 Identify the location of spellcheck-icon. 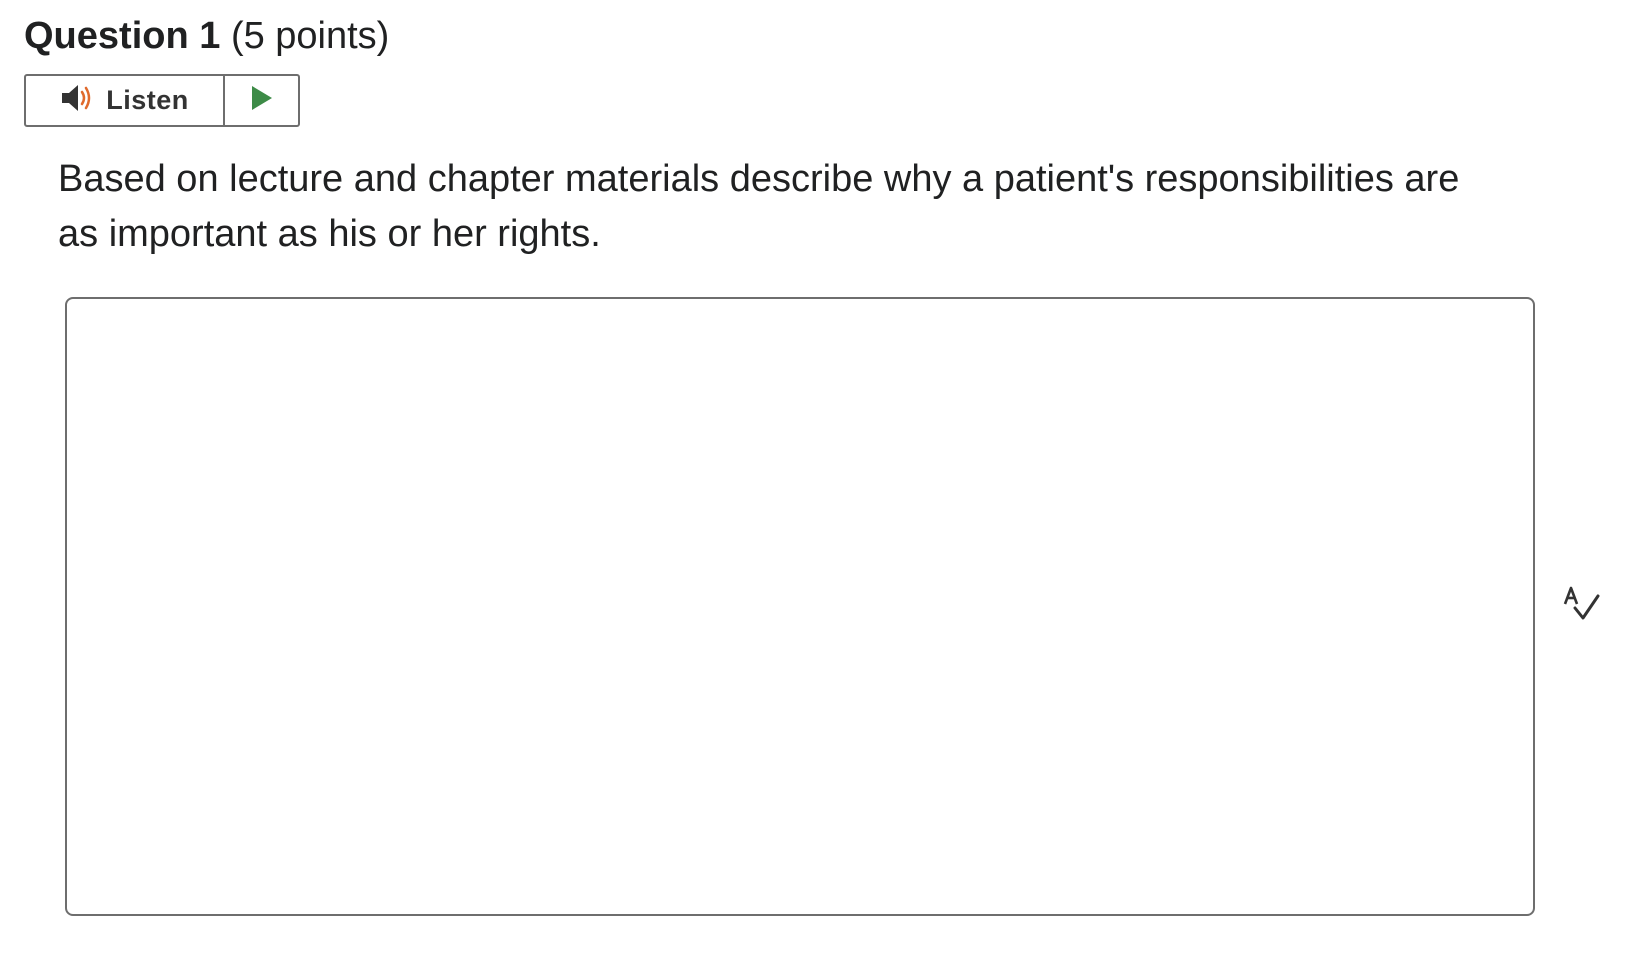
(1581, 605).